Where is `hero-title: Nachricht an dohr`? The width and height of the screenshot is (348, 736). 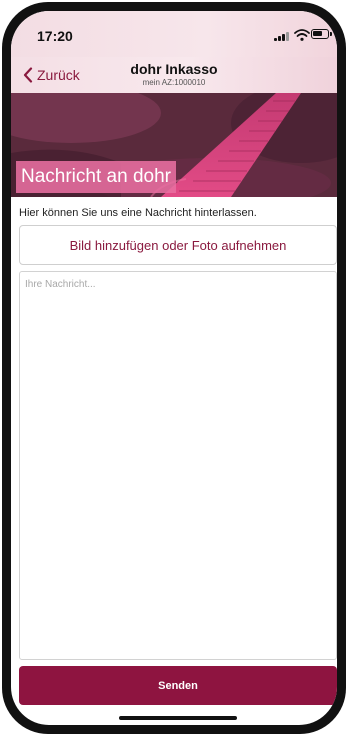 hero-title: Nachricht an dohr is located at coordinates (96, 177).